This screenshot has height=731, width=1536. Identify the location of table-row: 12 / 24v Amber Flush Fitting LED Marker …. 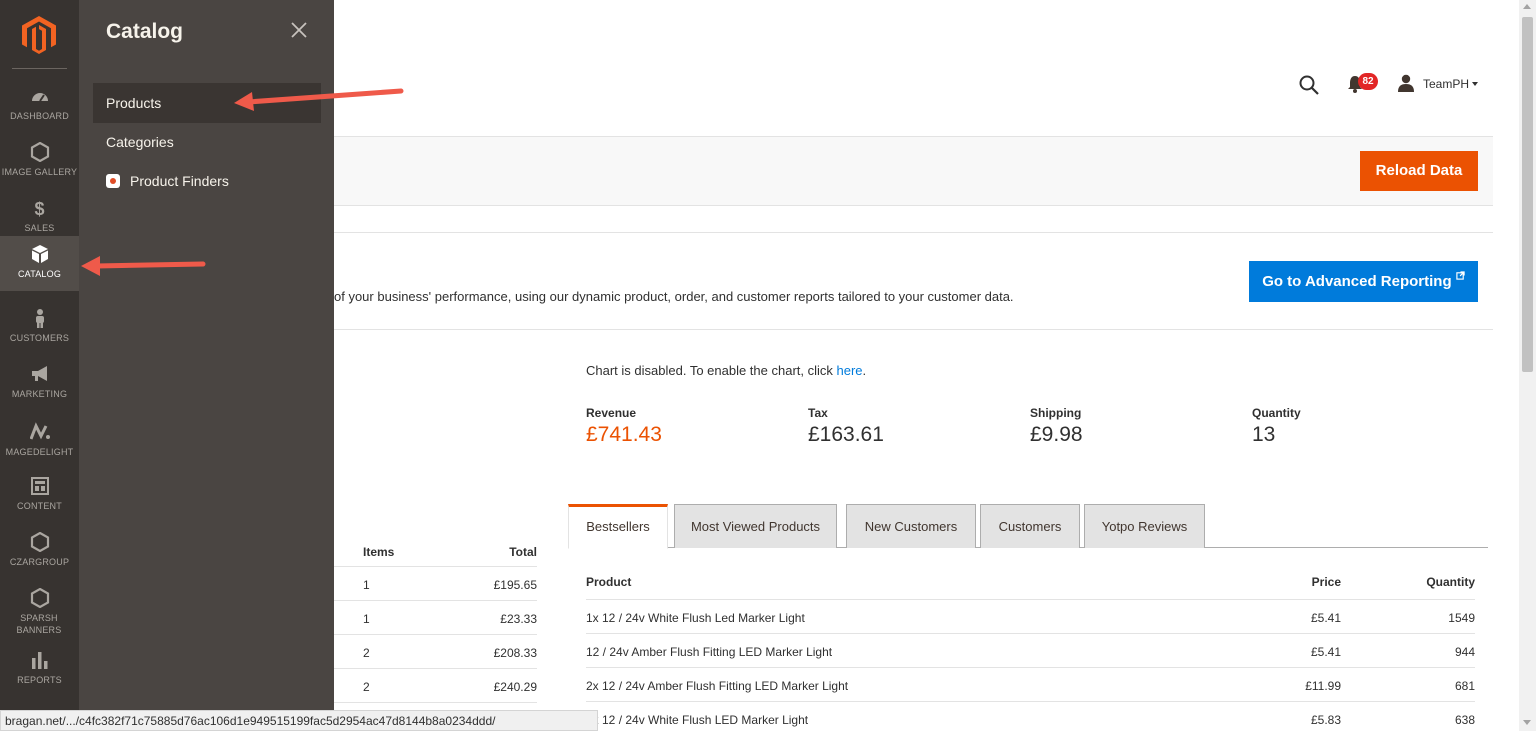
(1030, 651).